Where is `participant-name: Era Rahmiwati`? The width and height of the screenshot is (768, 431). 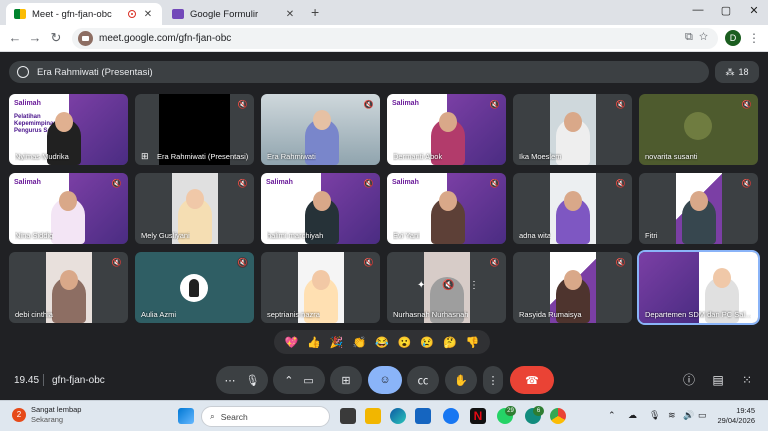
participant-name: Era Rahmiwati is located at coordinates (291, 156).